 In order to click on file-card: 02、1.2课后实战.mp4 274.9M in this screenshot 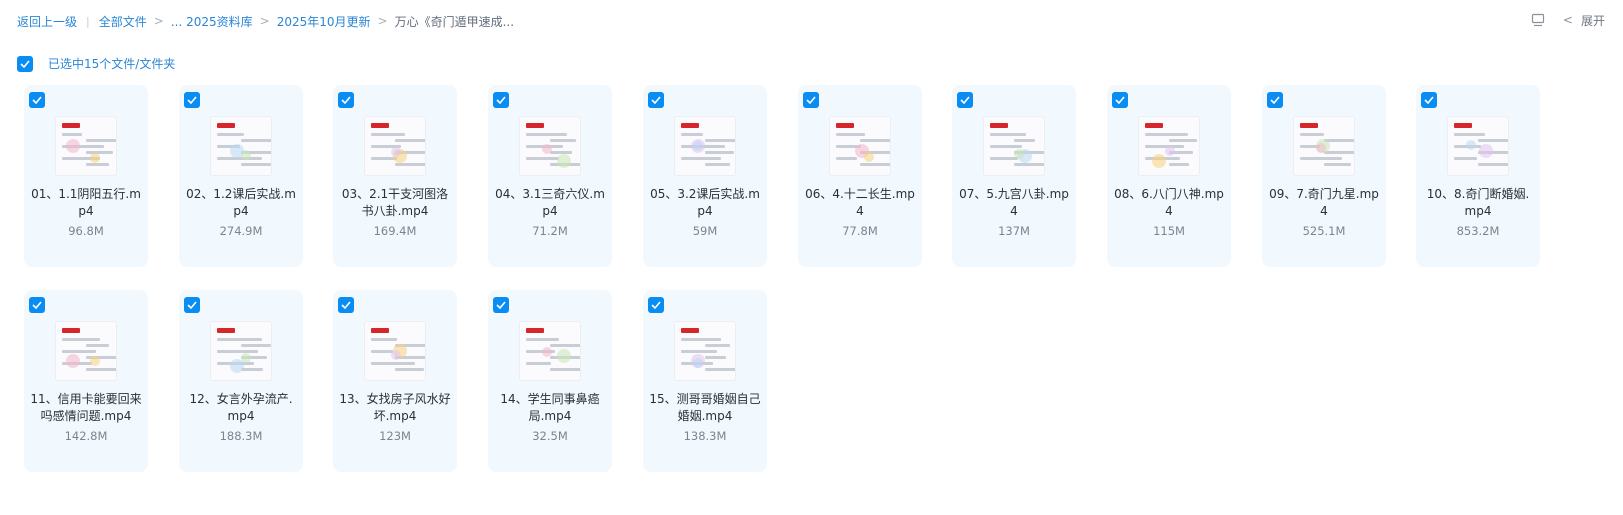, I will do `click(241, 176)`.